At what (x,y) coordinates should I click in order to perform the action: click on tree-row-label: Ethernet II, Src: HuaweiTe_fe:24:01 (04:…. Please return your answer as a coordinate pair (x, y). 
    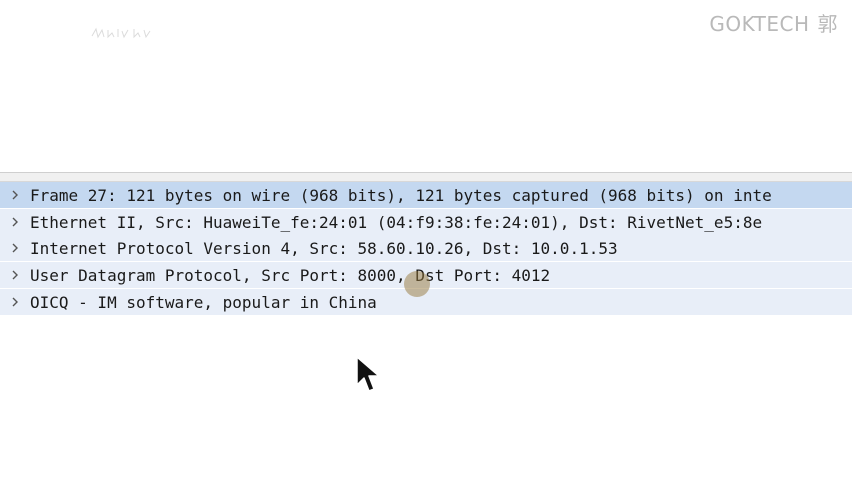
    Looking at the image, I should click on (396, 222).